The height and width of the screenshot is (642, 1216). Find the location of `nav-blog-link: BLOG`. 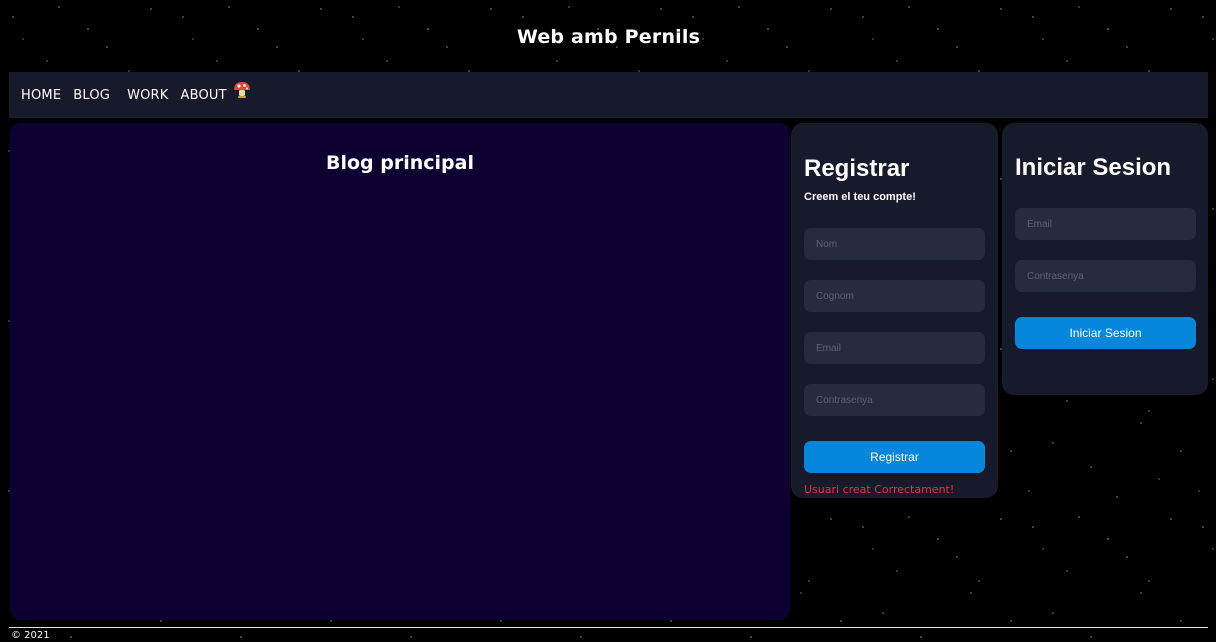

nav-blog-link: BLOG is located at coordinates (91, 95).